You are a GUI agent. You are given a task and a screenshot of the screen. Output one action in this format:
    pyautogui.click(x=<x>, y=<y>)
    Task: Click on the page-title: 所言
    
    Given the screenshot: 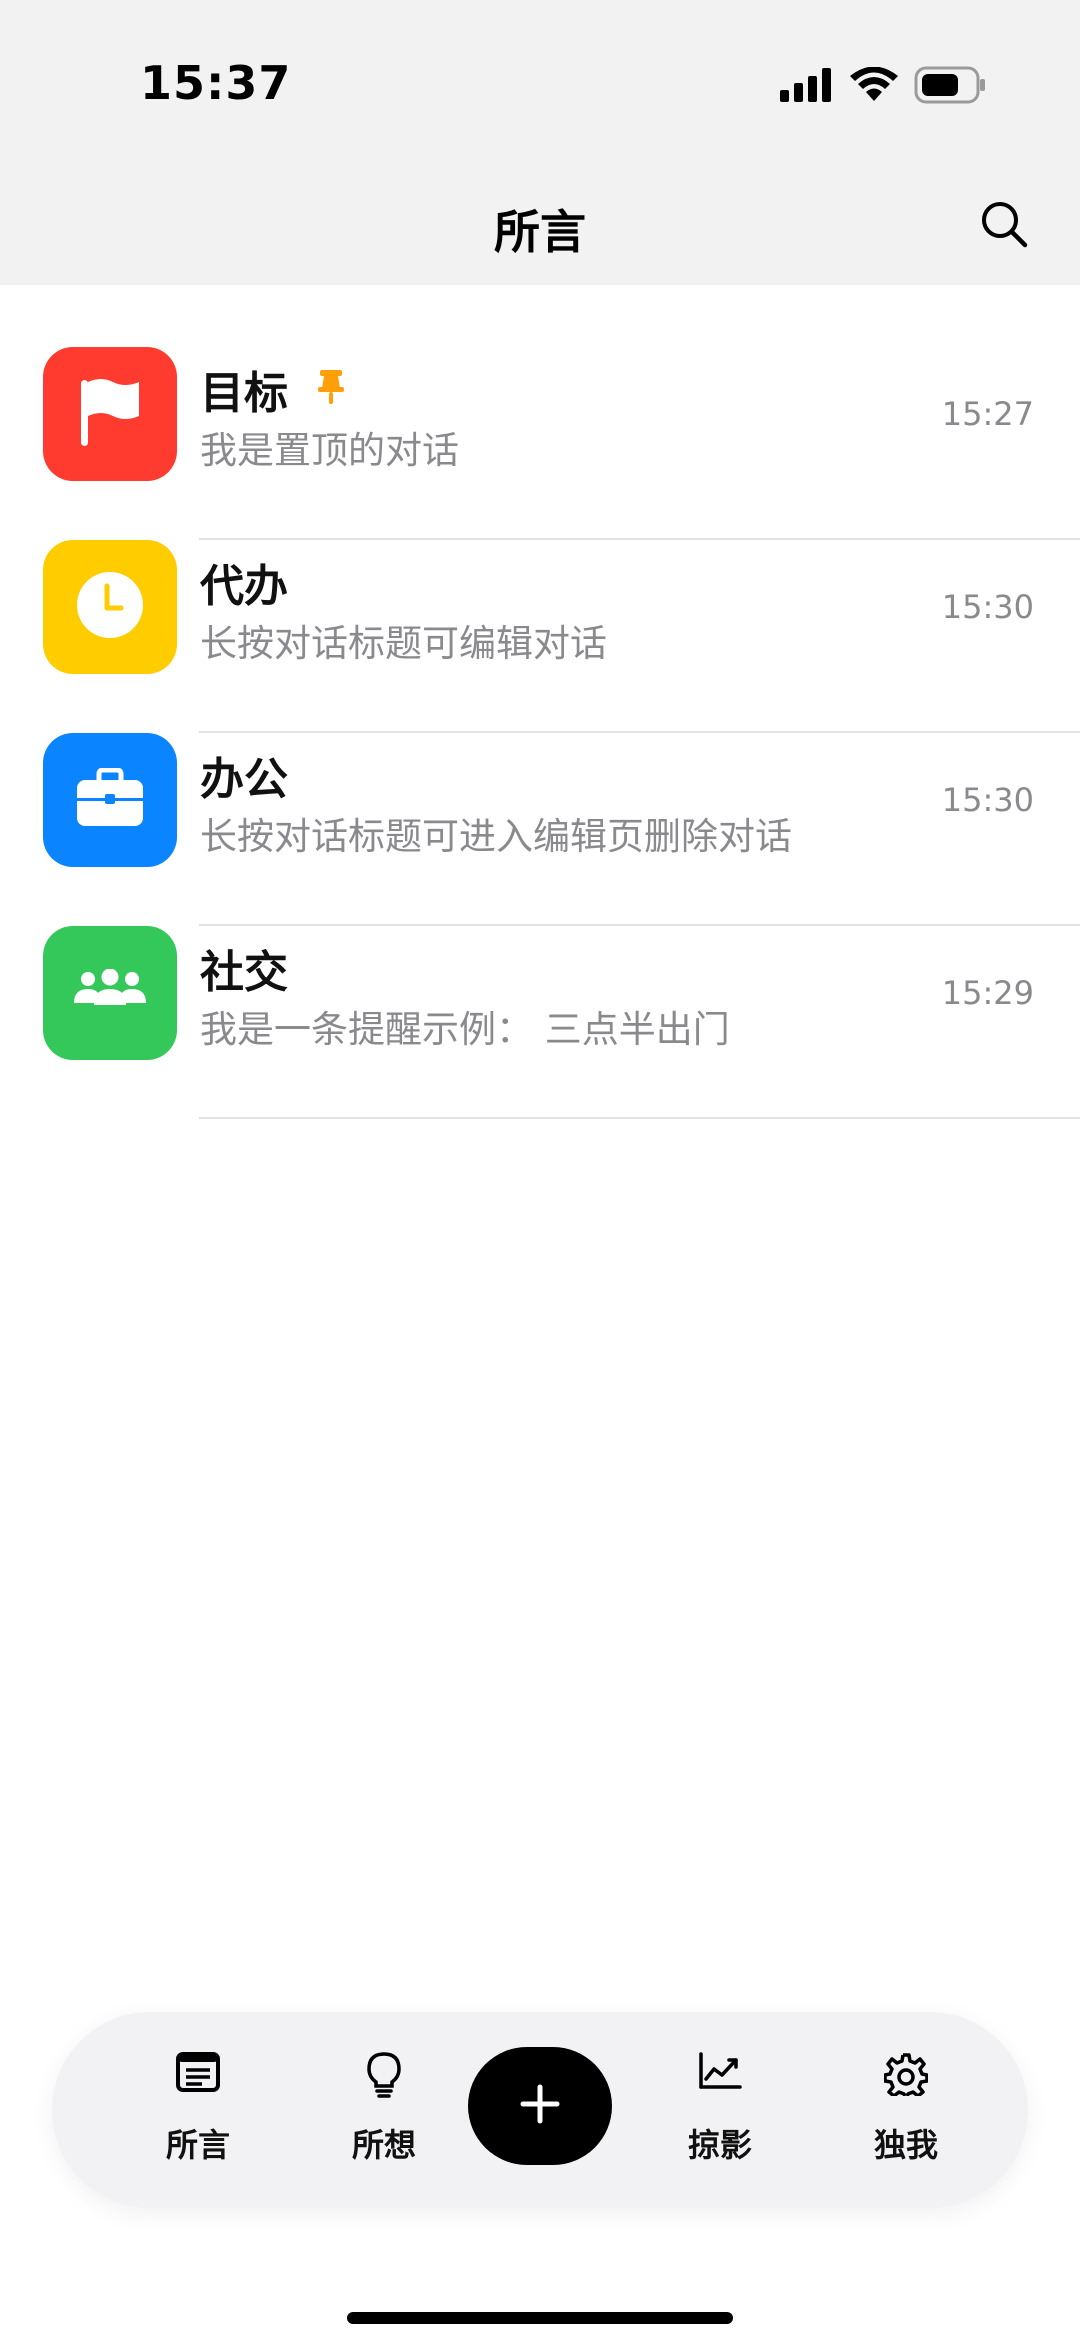 What is the action you would take?
    pyautogui.click(x=540, y=232)
    